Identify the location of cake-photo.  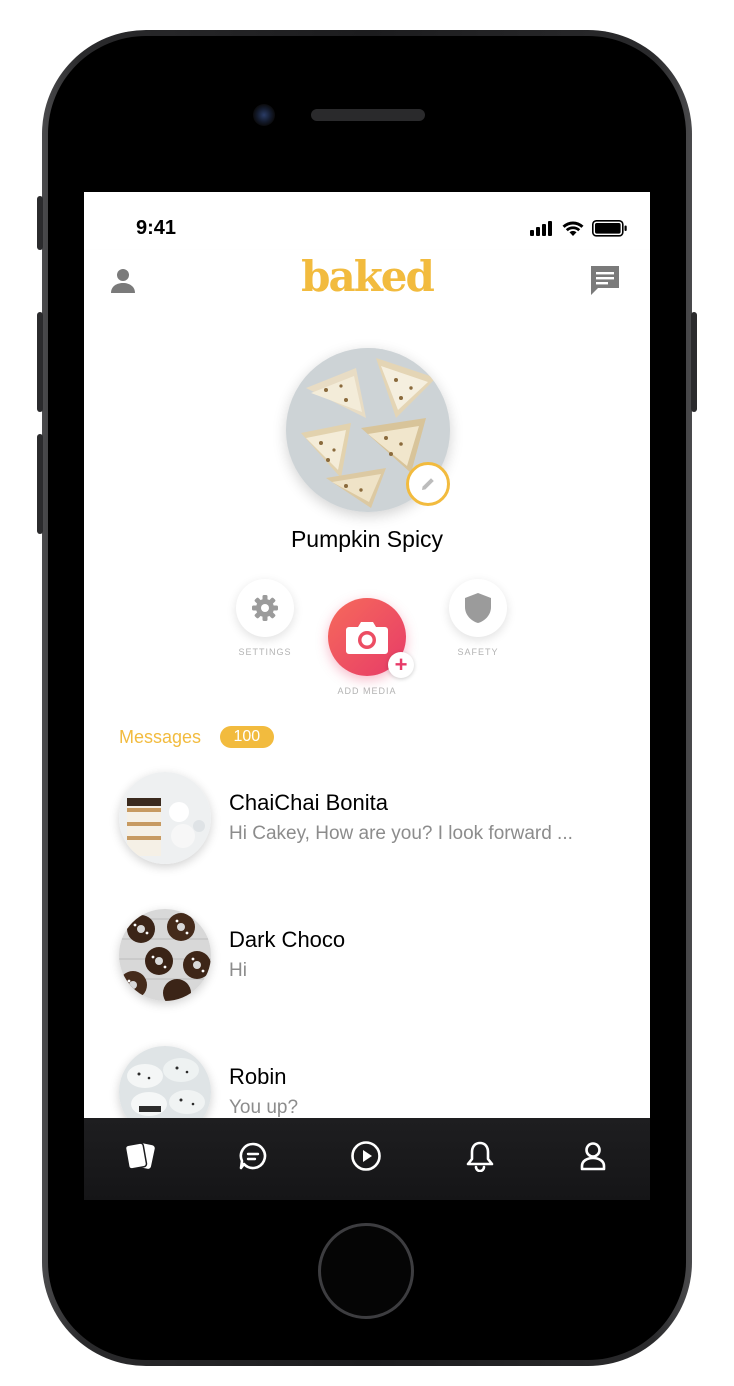
(165, 818).